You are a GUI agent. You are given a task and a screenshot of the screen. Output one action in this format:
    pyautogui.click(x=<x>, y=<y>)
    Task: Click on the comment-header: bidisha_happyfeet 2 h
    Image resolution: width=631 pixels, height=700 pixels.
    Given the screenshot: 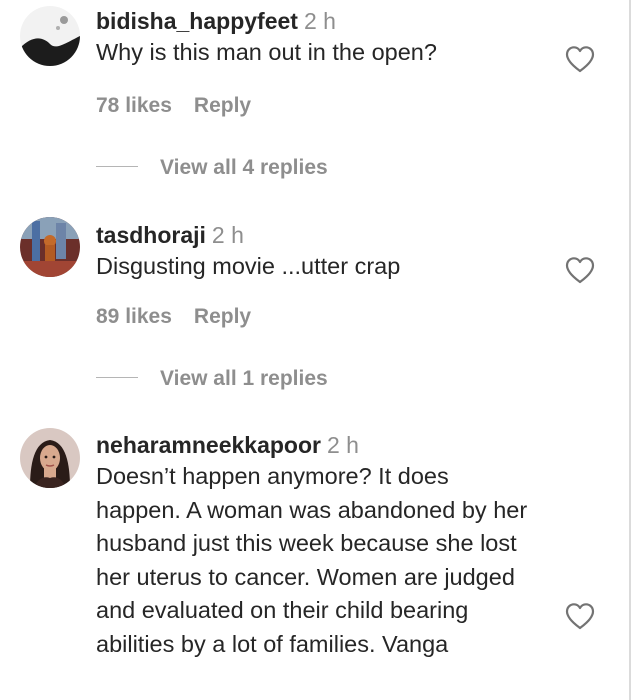 What is the action you would take?
    pyautogui.click(x=327, y=21)
    